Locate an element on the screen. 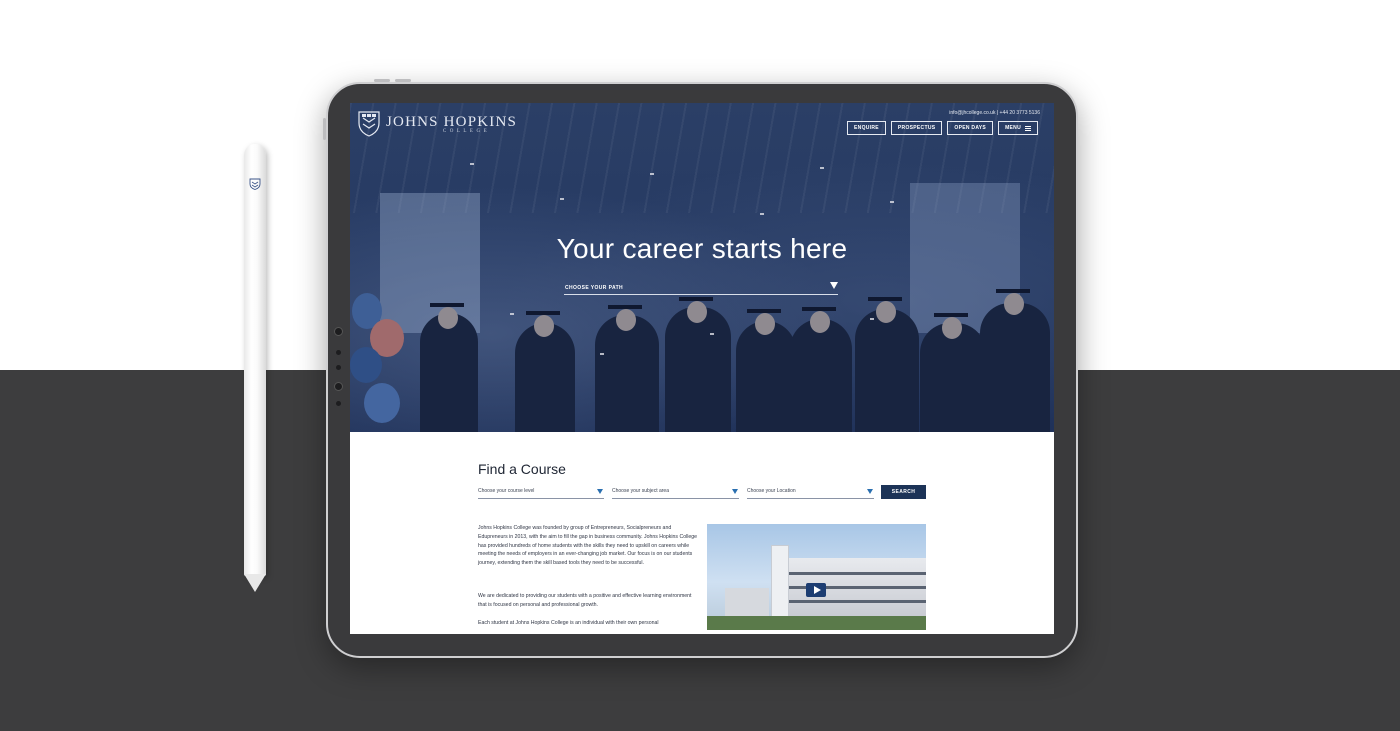 The image size is (1400, 731). prospectus-label: PROSPECTUS is located at coordinates (916, 128).